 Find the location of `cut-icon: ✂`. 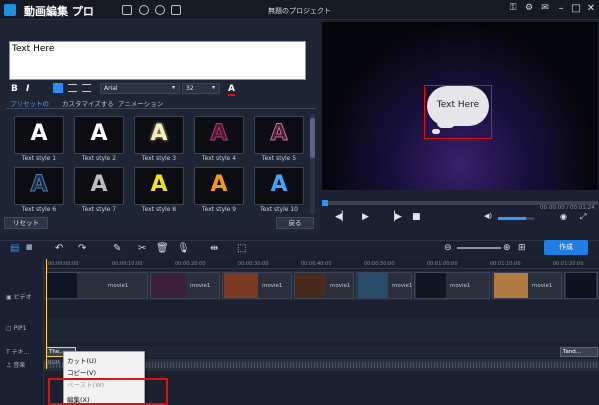

cut-icon: ✂ is located at coordinates (142, 248).